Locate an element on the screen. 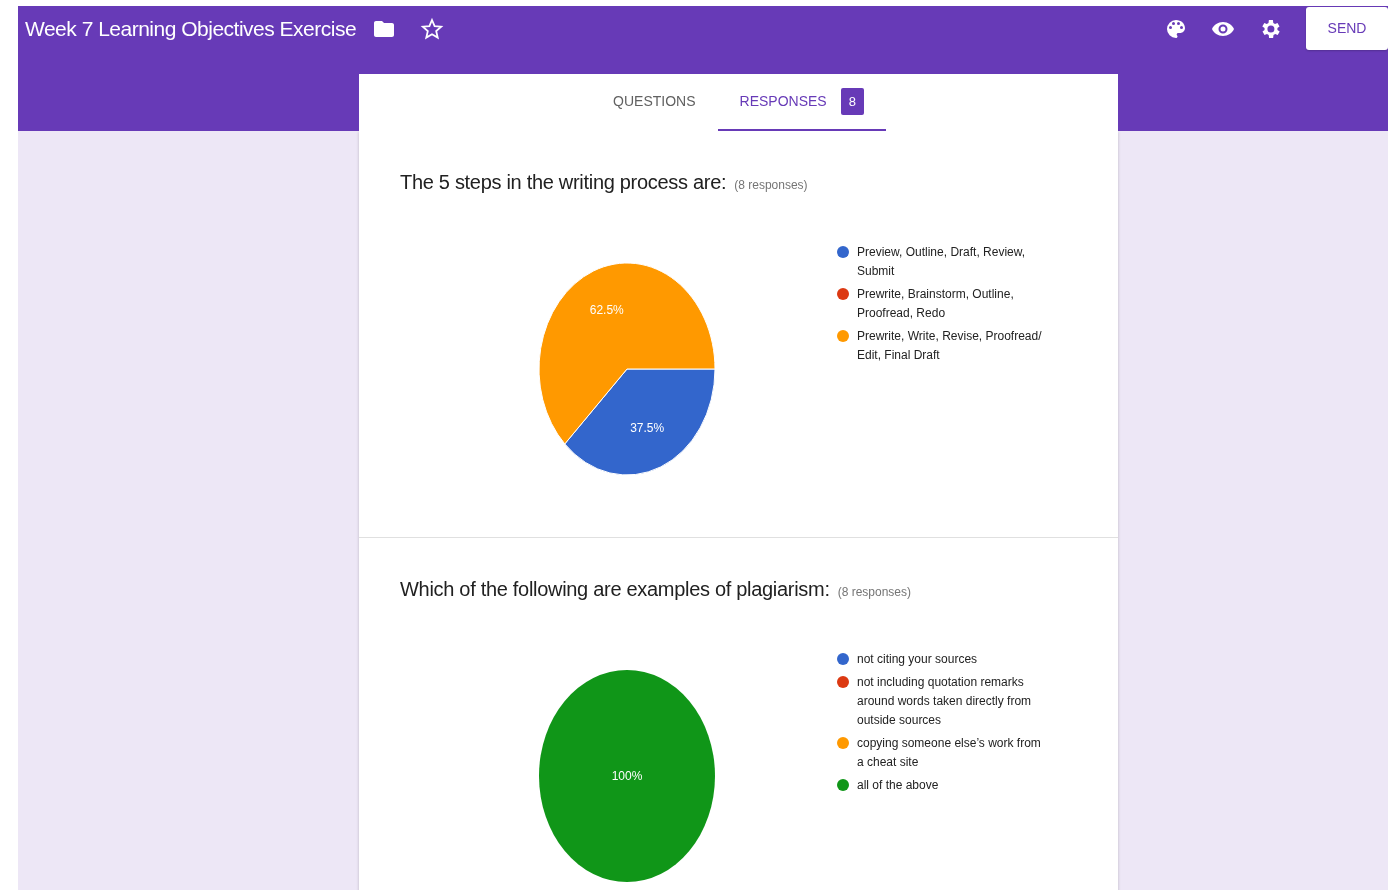 This screenshot has height=890, width=1388. legend-label: Prewrite, Write, Revise, Proofread/ Edit, Final Draft is located at coordinates (949, 346).